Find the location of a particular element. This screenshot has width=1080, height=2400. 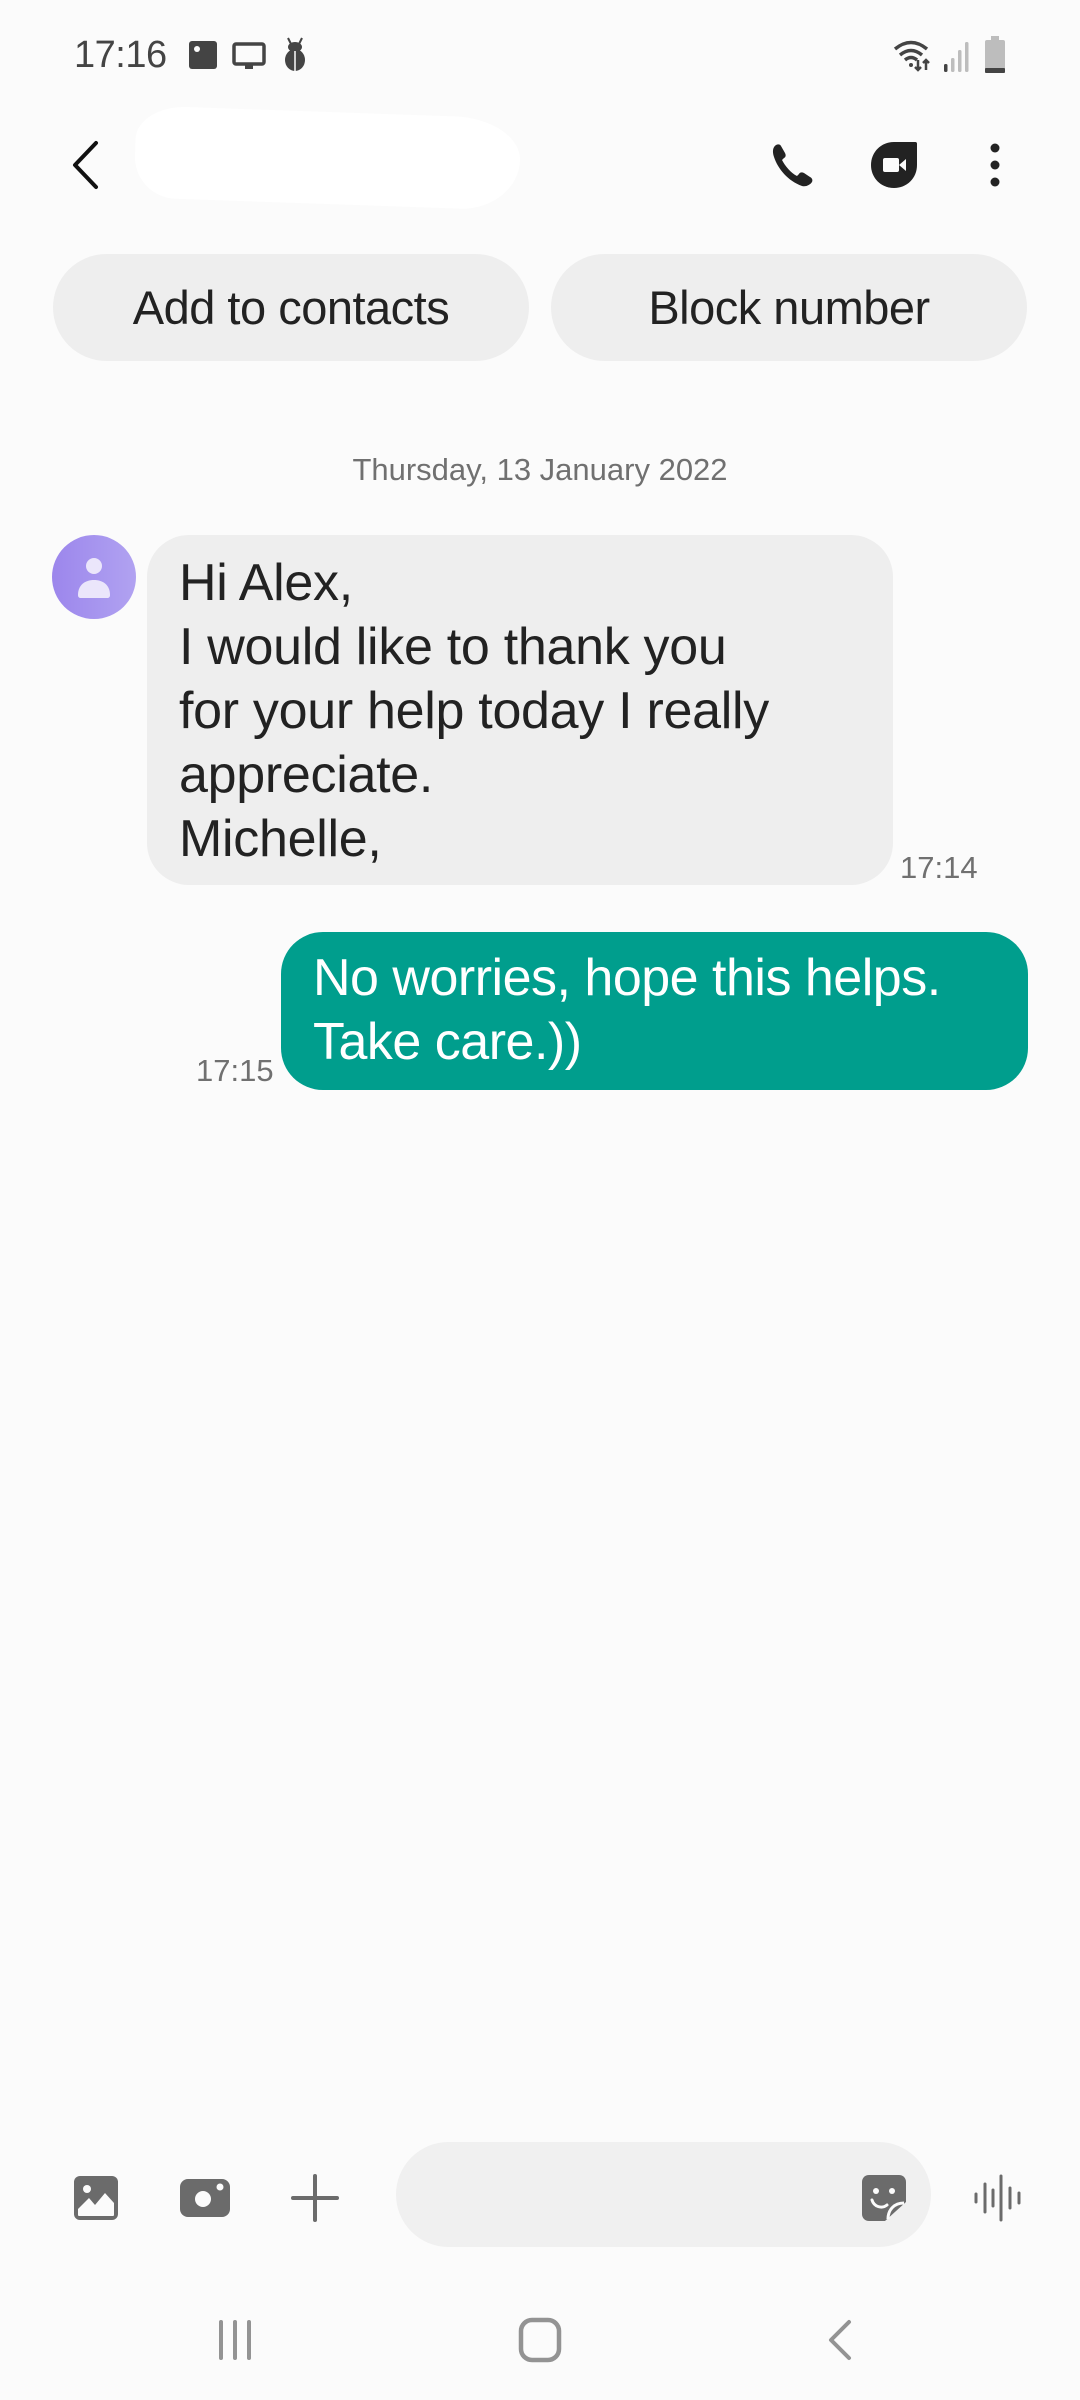

person-icon is located at coordinates (94, 578).